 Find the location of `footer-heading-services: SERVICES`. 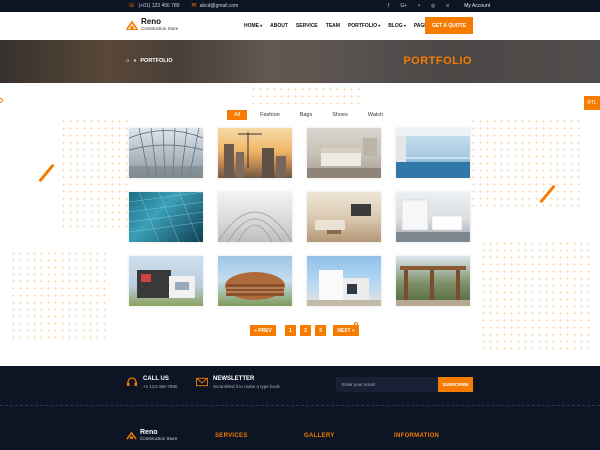

footer-heading-services: SERVICES is located at coordinates (231, 436).